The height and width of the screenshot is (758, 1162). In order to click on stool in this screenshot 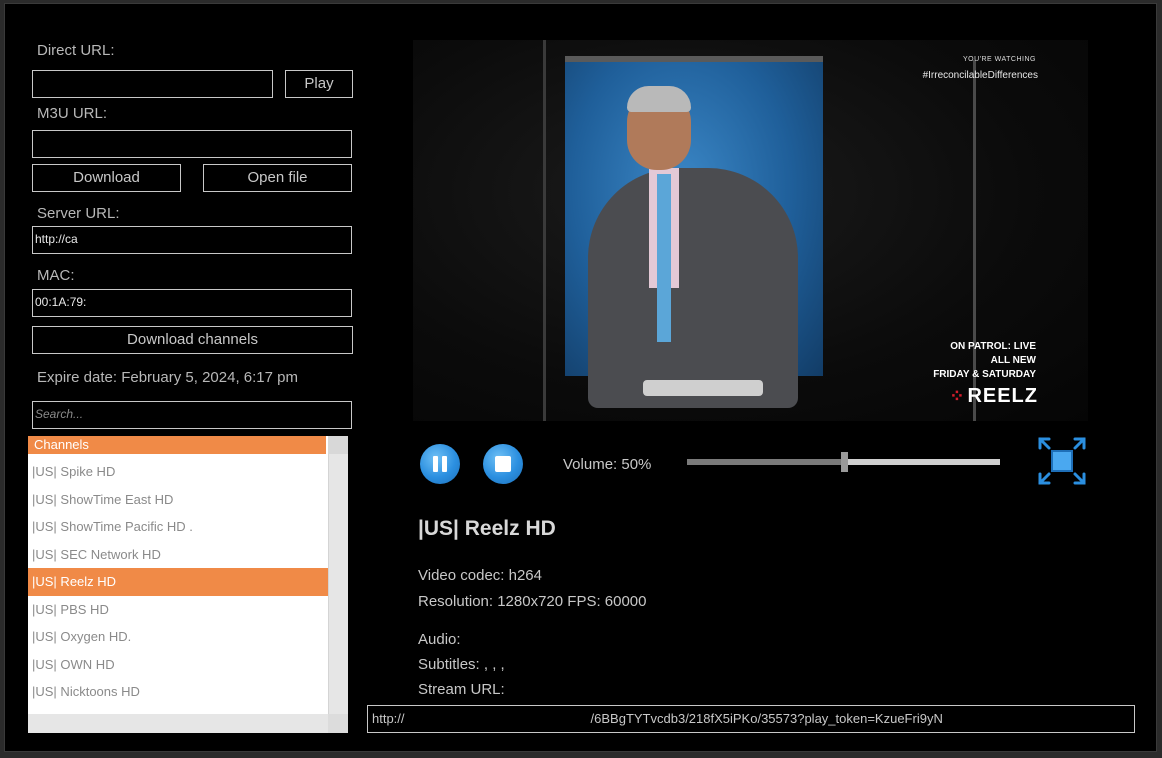, I will do `click(703, 388)`.